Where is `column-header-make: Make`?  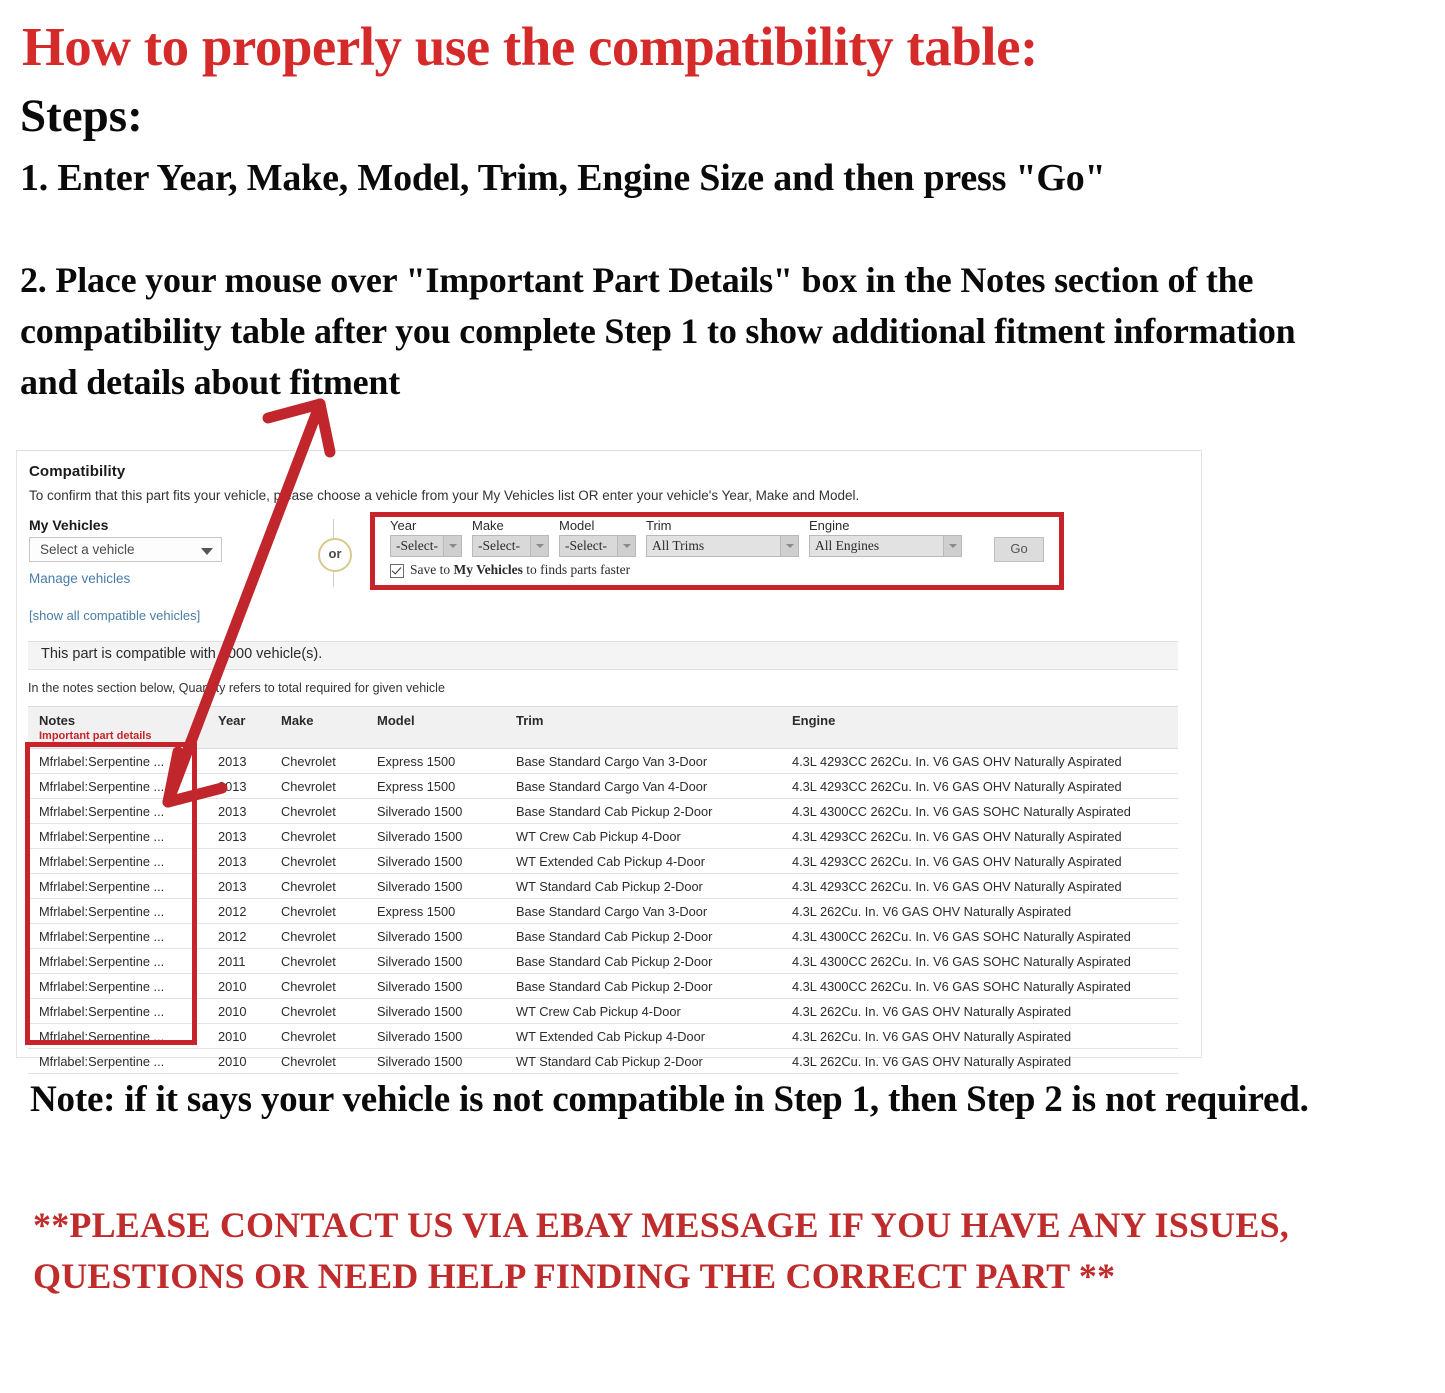 column-header-make: Make is located at coordinates (318, 727).